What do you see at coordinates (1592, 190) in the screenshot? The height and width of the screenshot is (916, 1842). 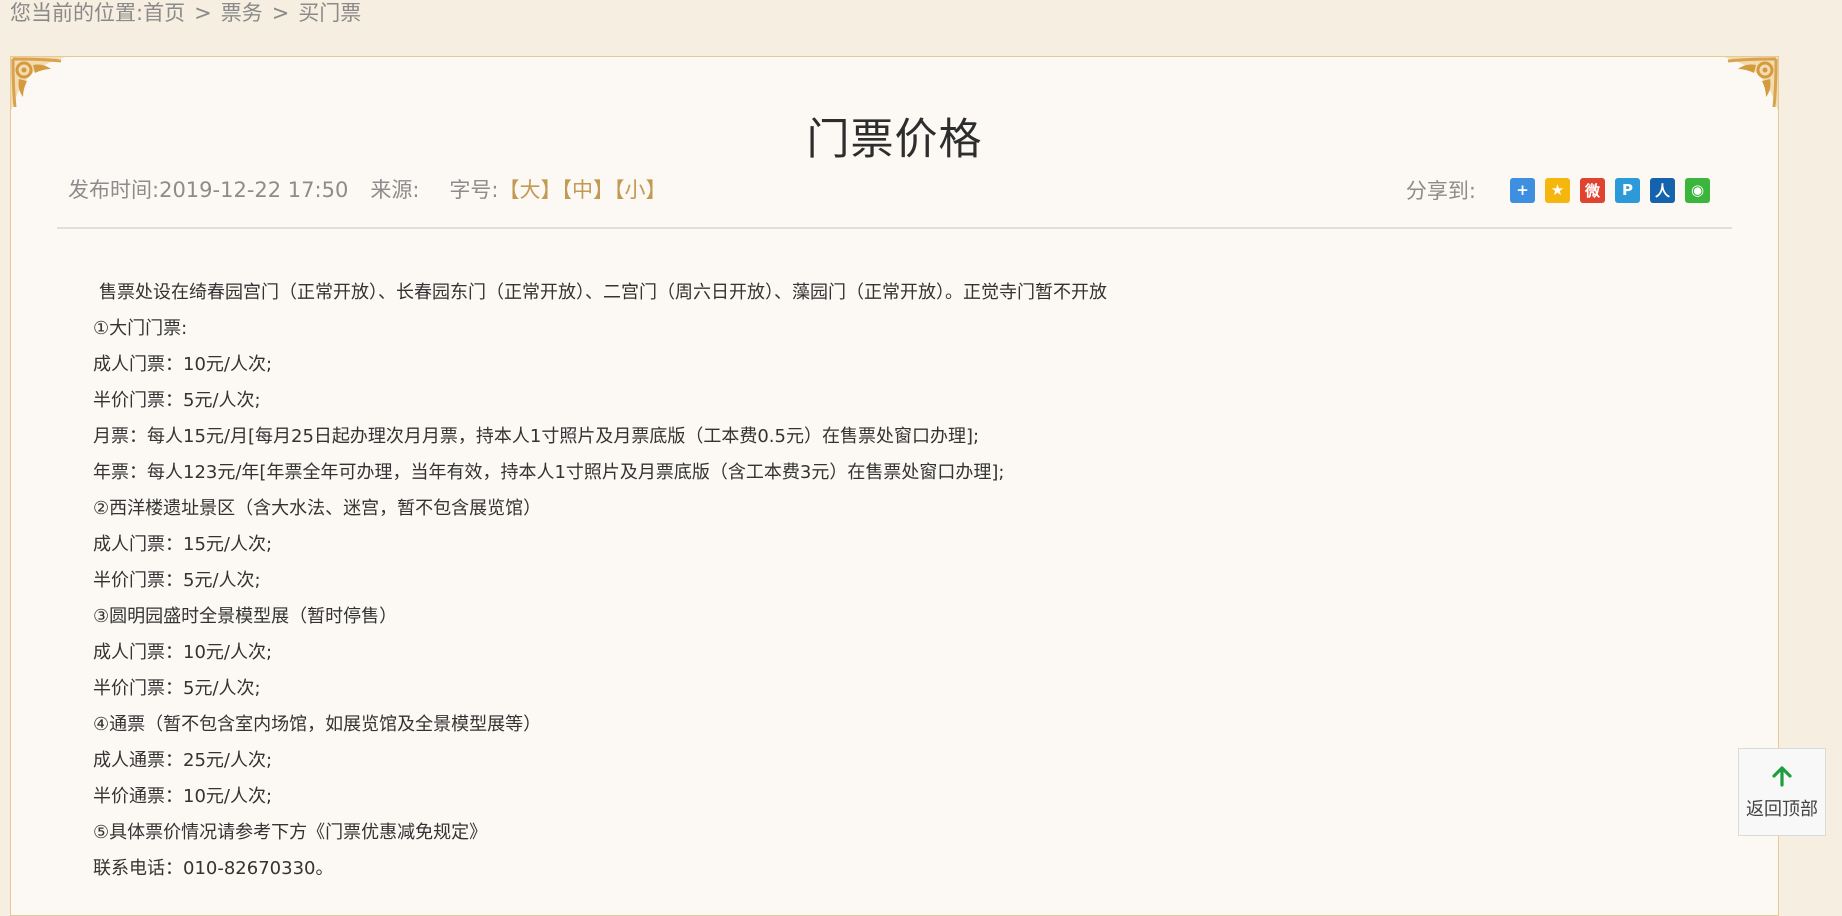 I see `weibo-icon: 微` at bounding box center [1592, 190].